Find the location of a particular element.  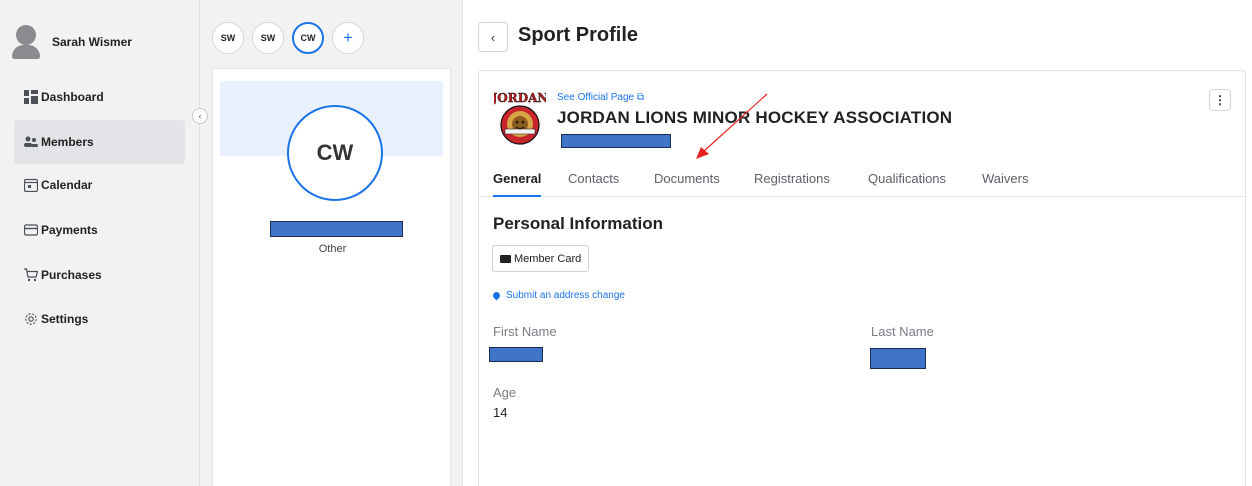

location-pin-icon is located at coordinates (496, 295).